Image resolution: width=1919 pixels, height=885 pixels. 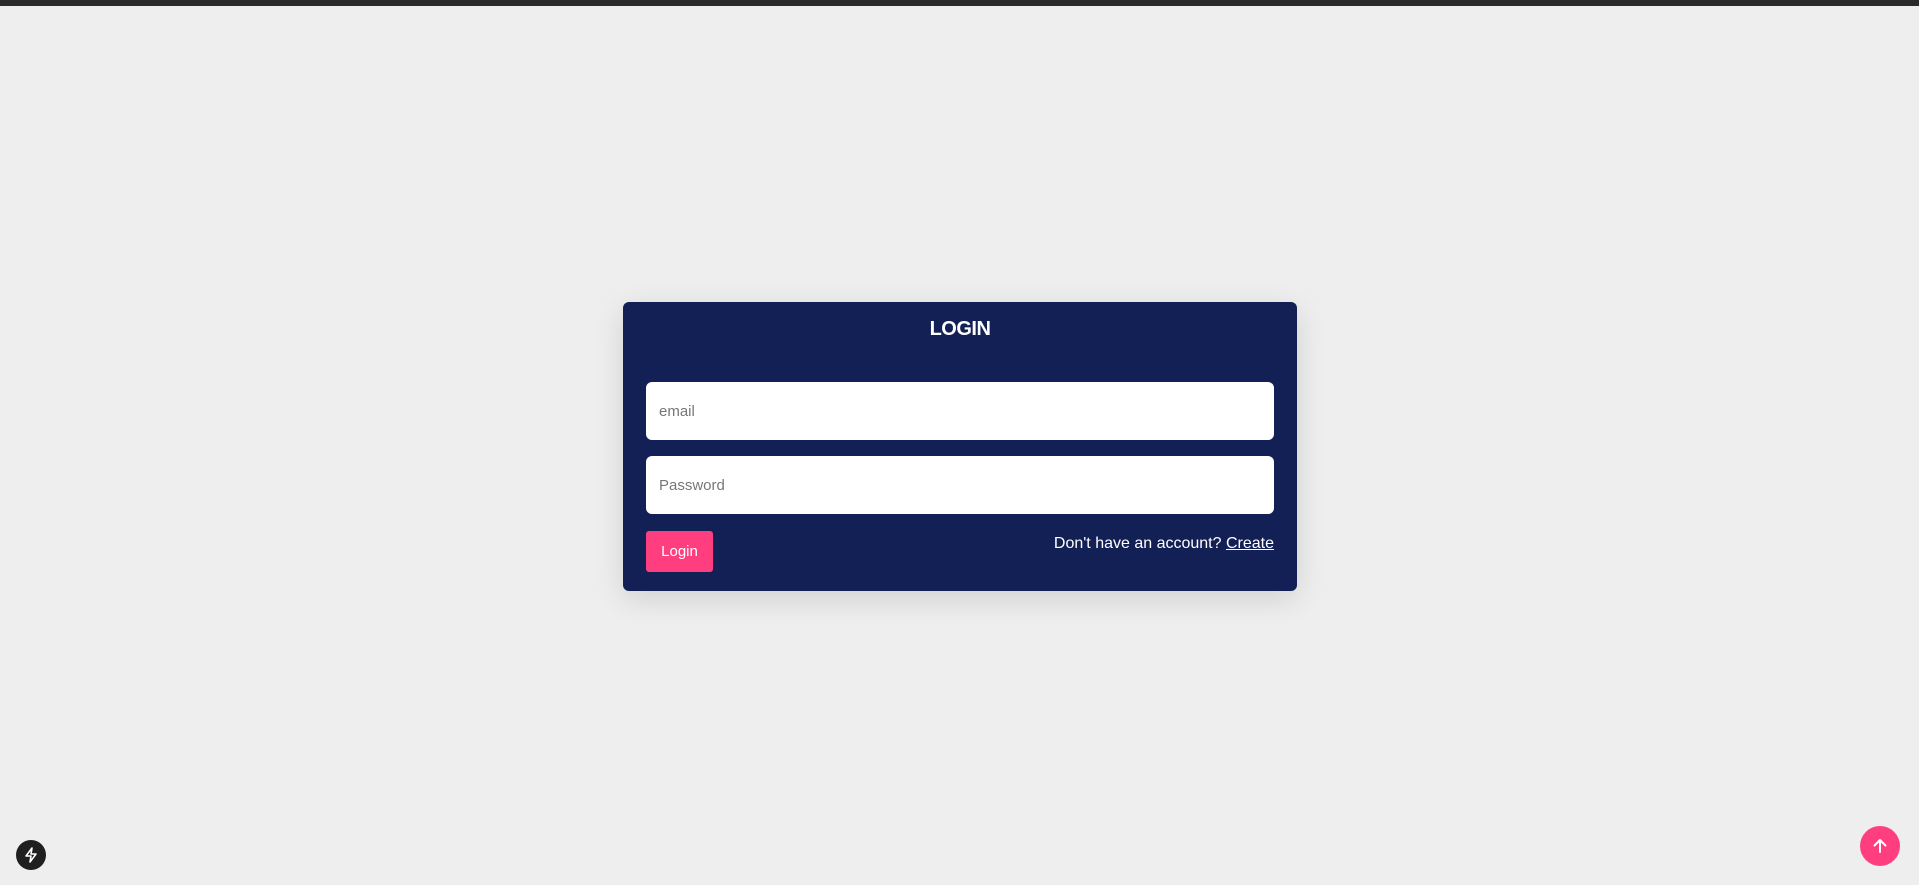 What do you see at coordinates (960, 329) in the screenshot?
I see `login-title: LOGIN` at bounding box center [960, 329].